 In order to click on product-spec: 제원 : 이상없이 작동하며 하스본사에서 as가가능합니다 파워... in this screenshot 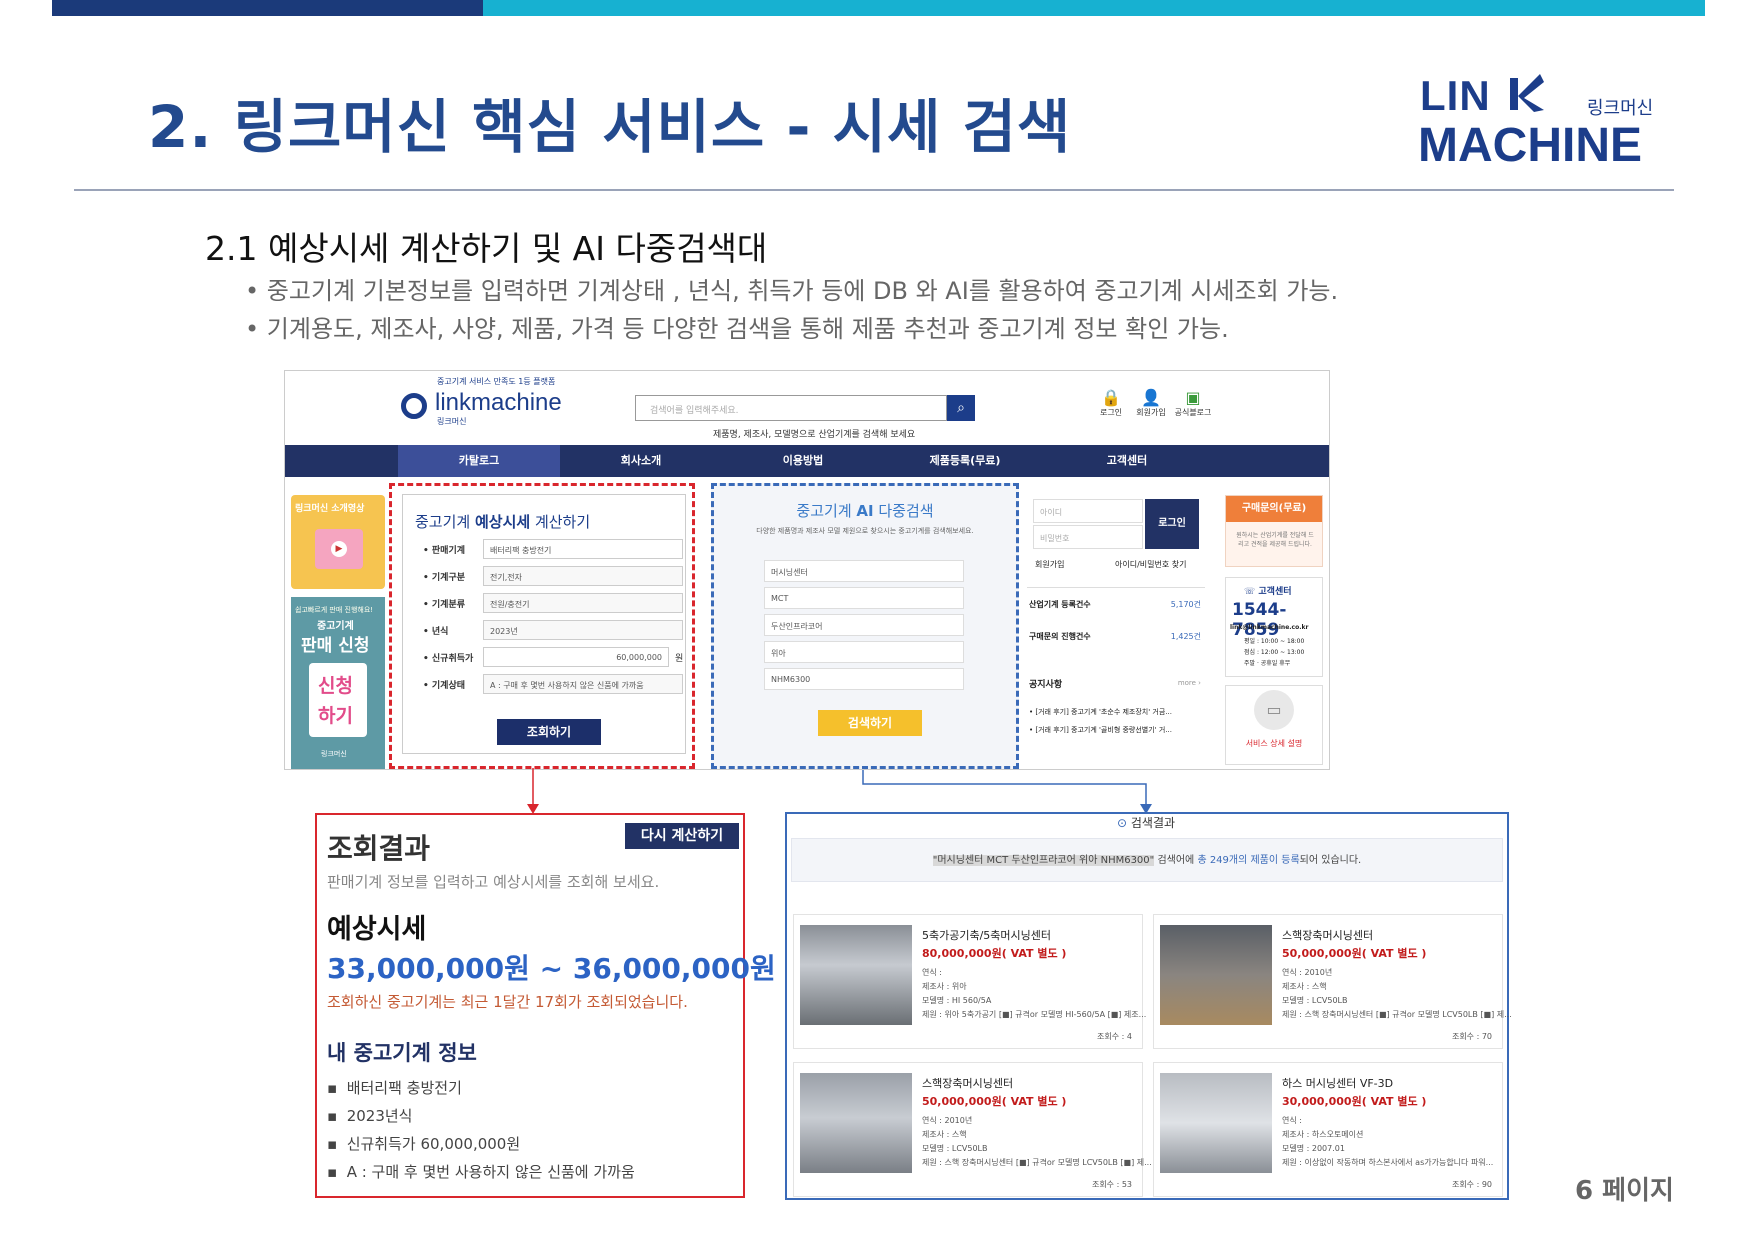, I will do `click(1388, 1162)`.